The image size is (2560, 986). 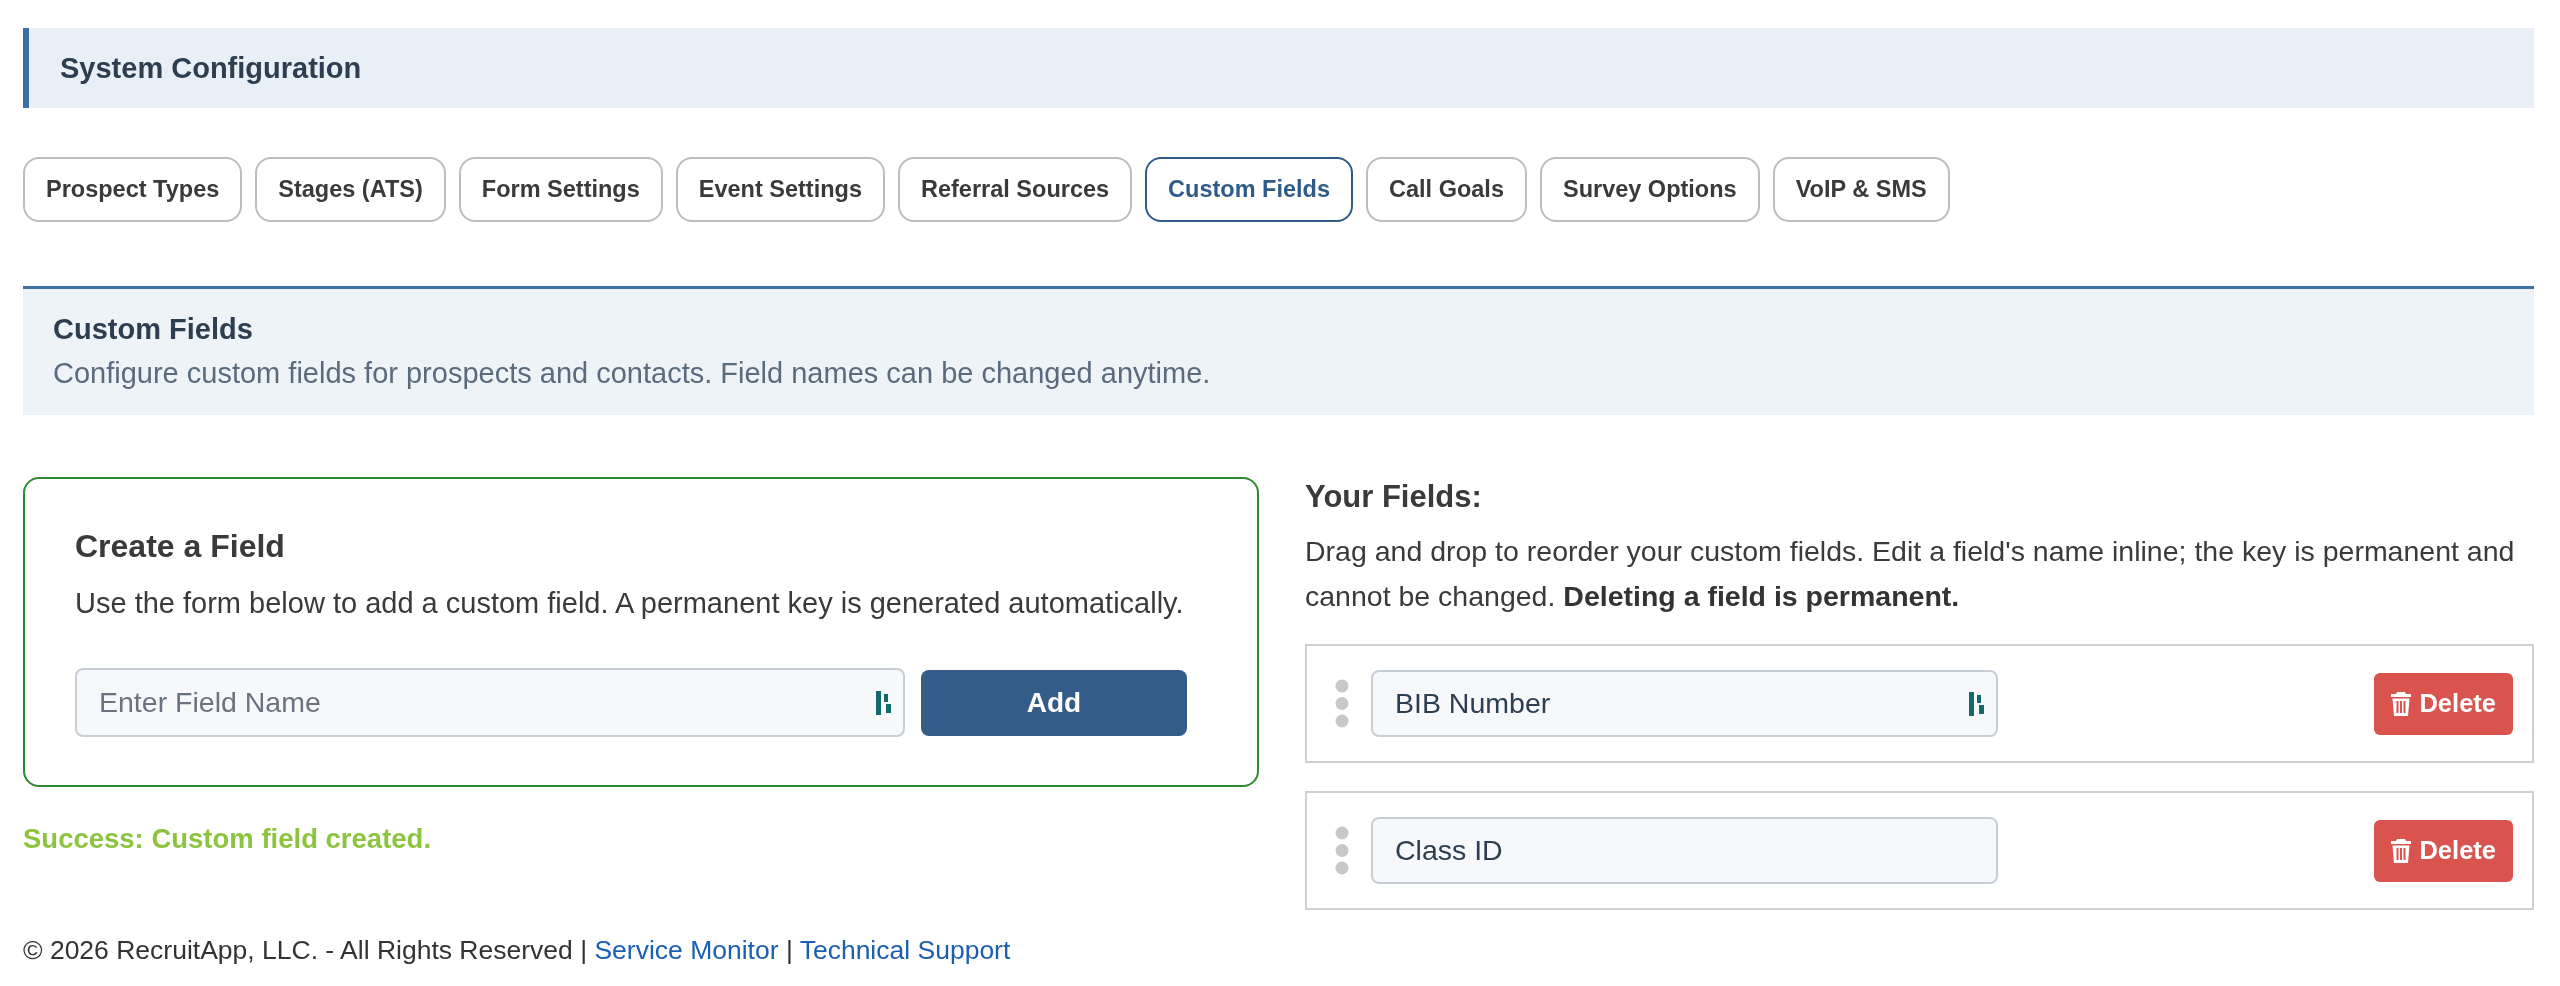 What do you see at coordinates (1910, 574) in the screenshot?
I see `panel-description: Drag and drop to reorder your custom fields. Edit a field's name inline; the key is permanent and cannot be changed. Deleting a field is permanent.` at bounding box center [1910, 574].